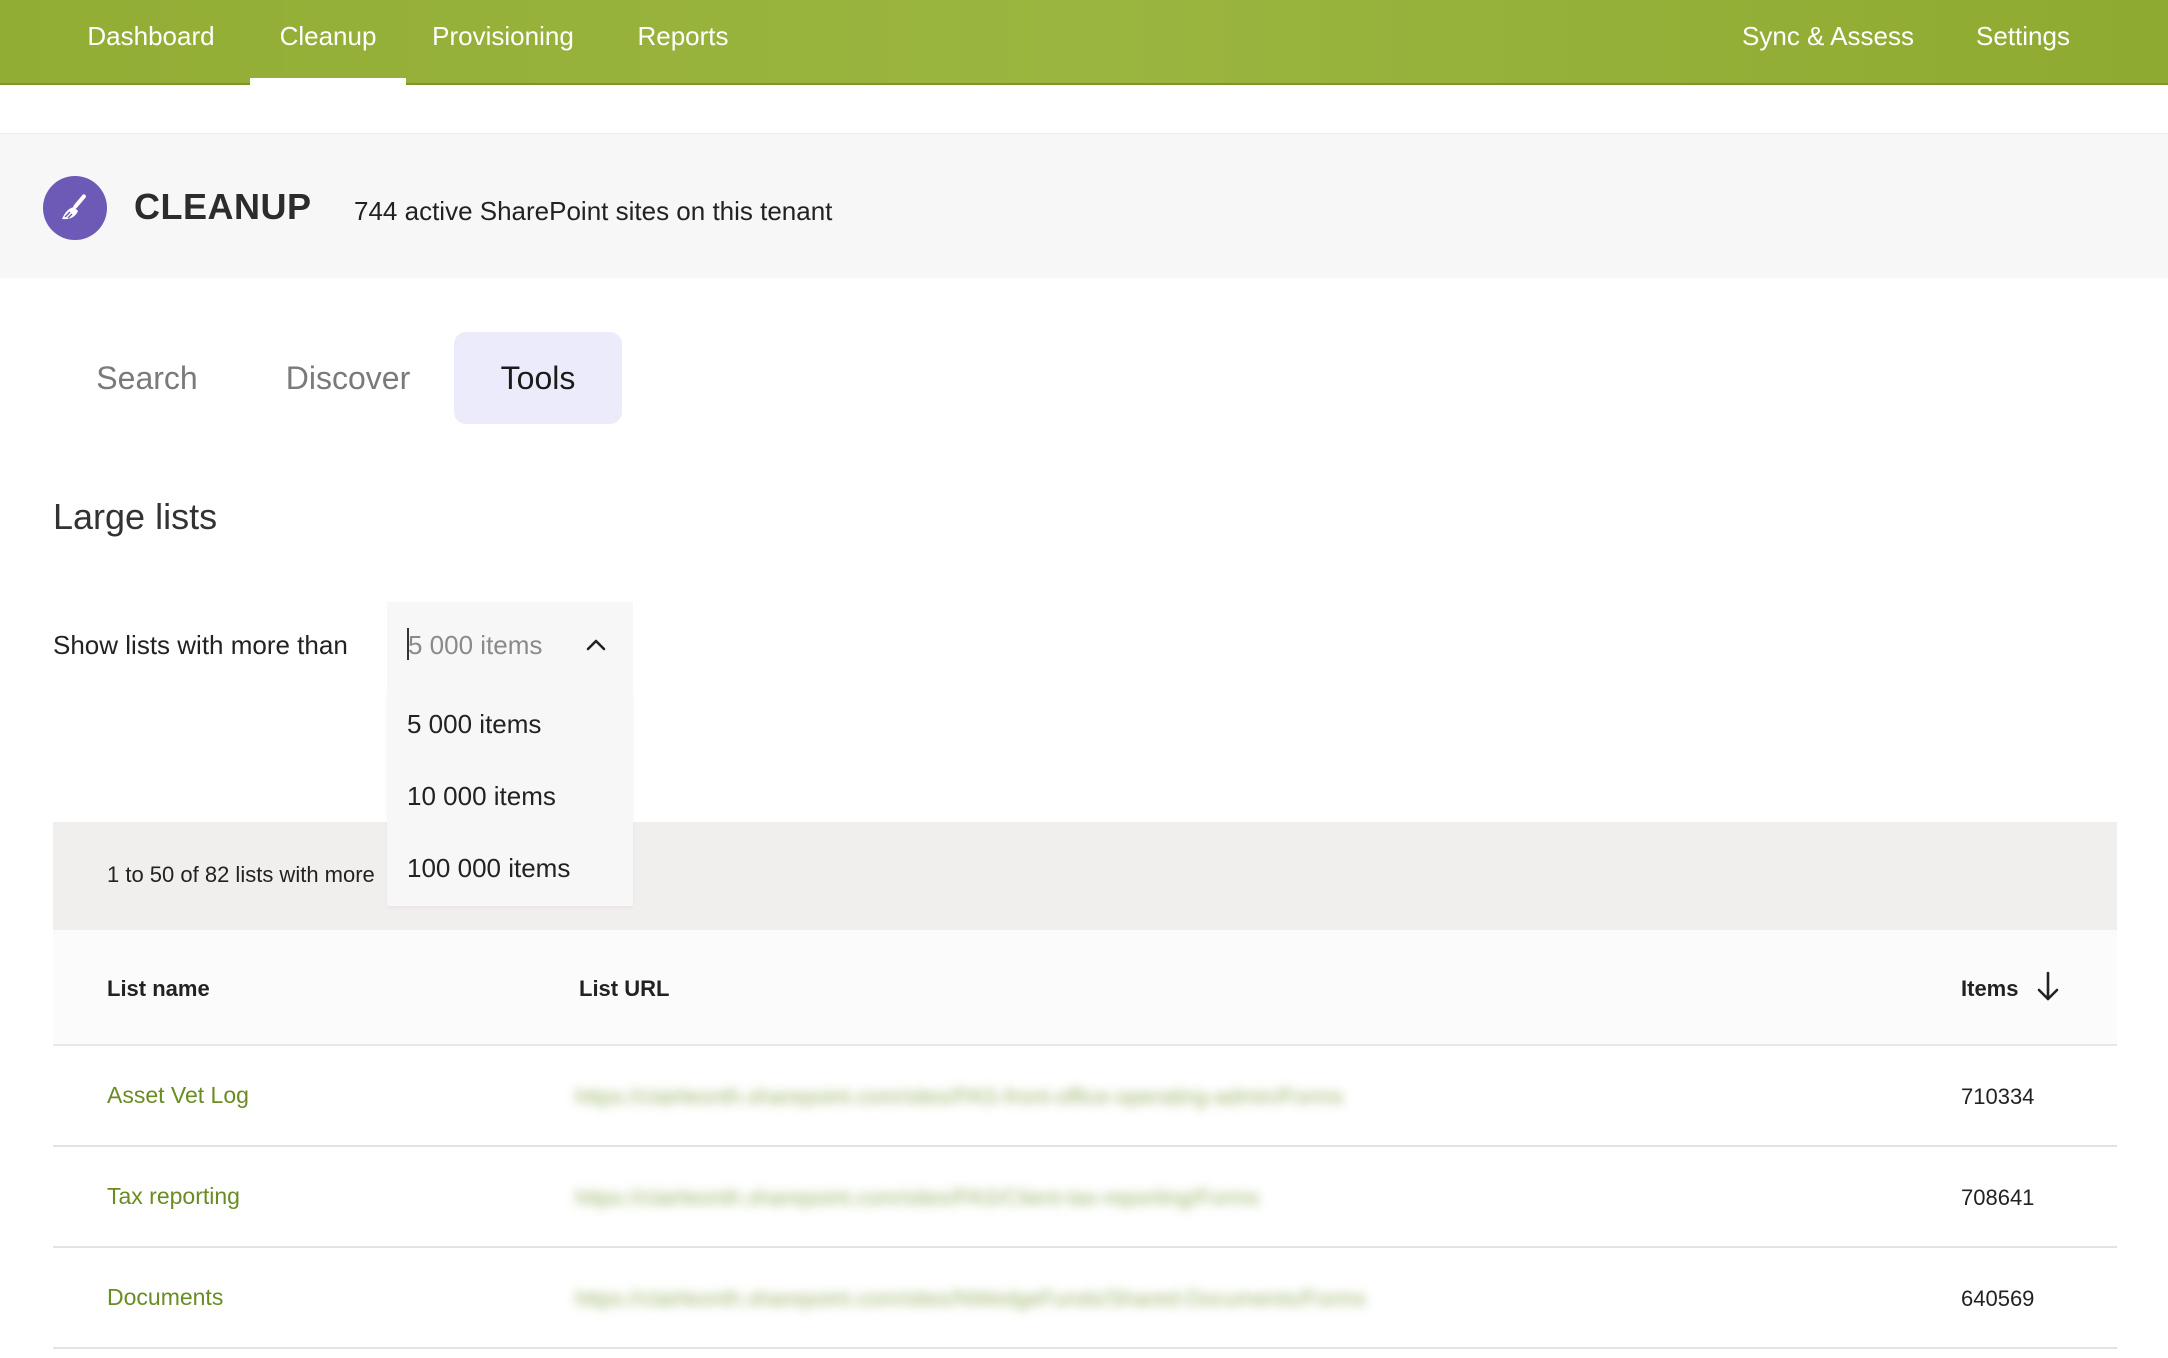  I want to click on chevron-up-icon, so click(596, 645).